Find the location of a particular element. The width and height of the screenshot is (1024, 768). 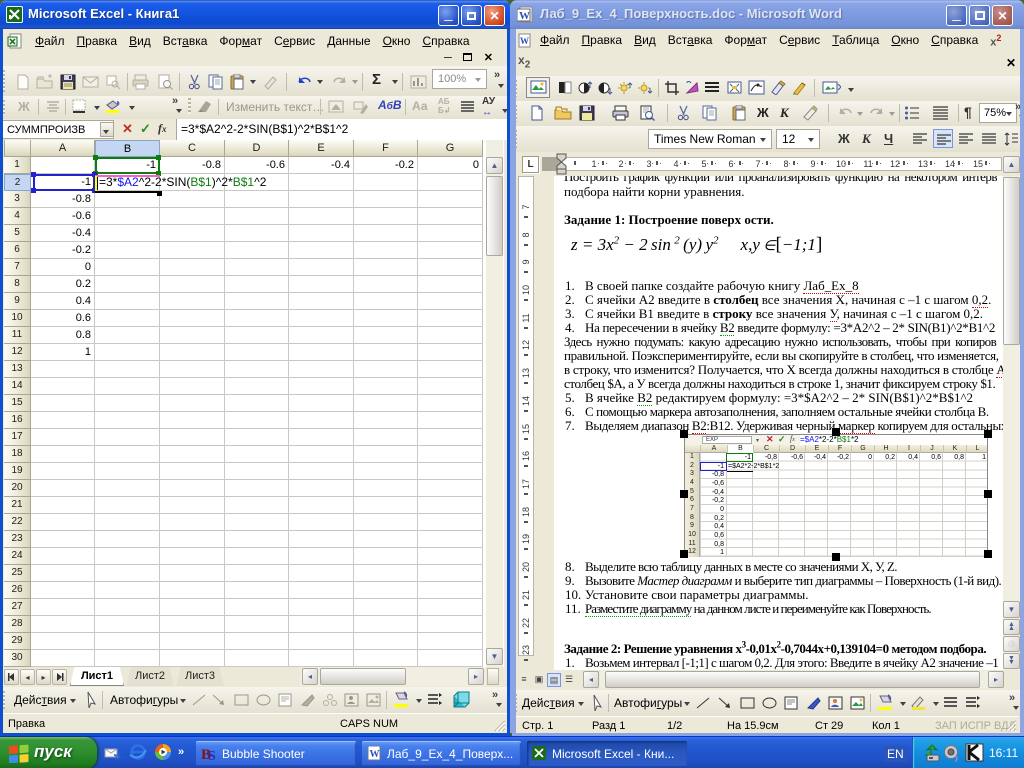

svg-text: S is located at coordinates (212, 755).